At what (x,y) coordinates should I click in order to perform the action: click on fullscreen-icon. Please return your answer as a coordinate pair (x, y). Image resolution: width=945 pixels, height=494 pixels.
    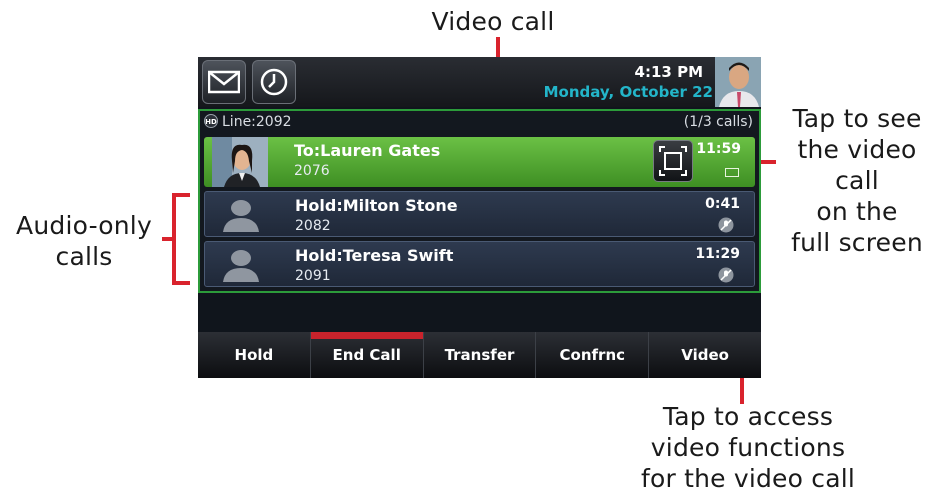
    Looking at the image, I should click on (673, 161).